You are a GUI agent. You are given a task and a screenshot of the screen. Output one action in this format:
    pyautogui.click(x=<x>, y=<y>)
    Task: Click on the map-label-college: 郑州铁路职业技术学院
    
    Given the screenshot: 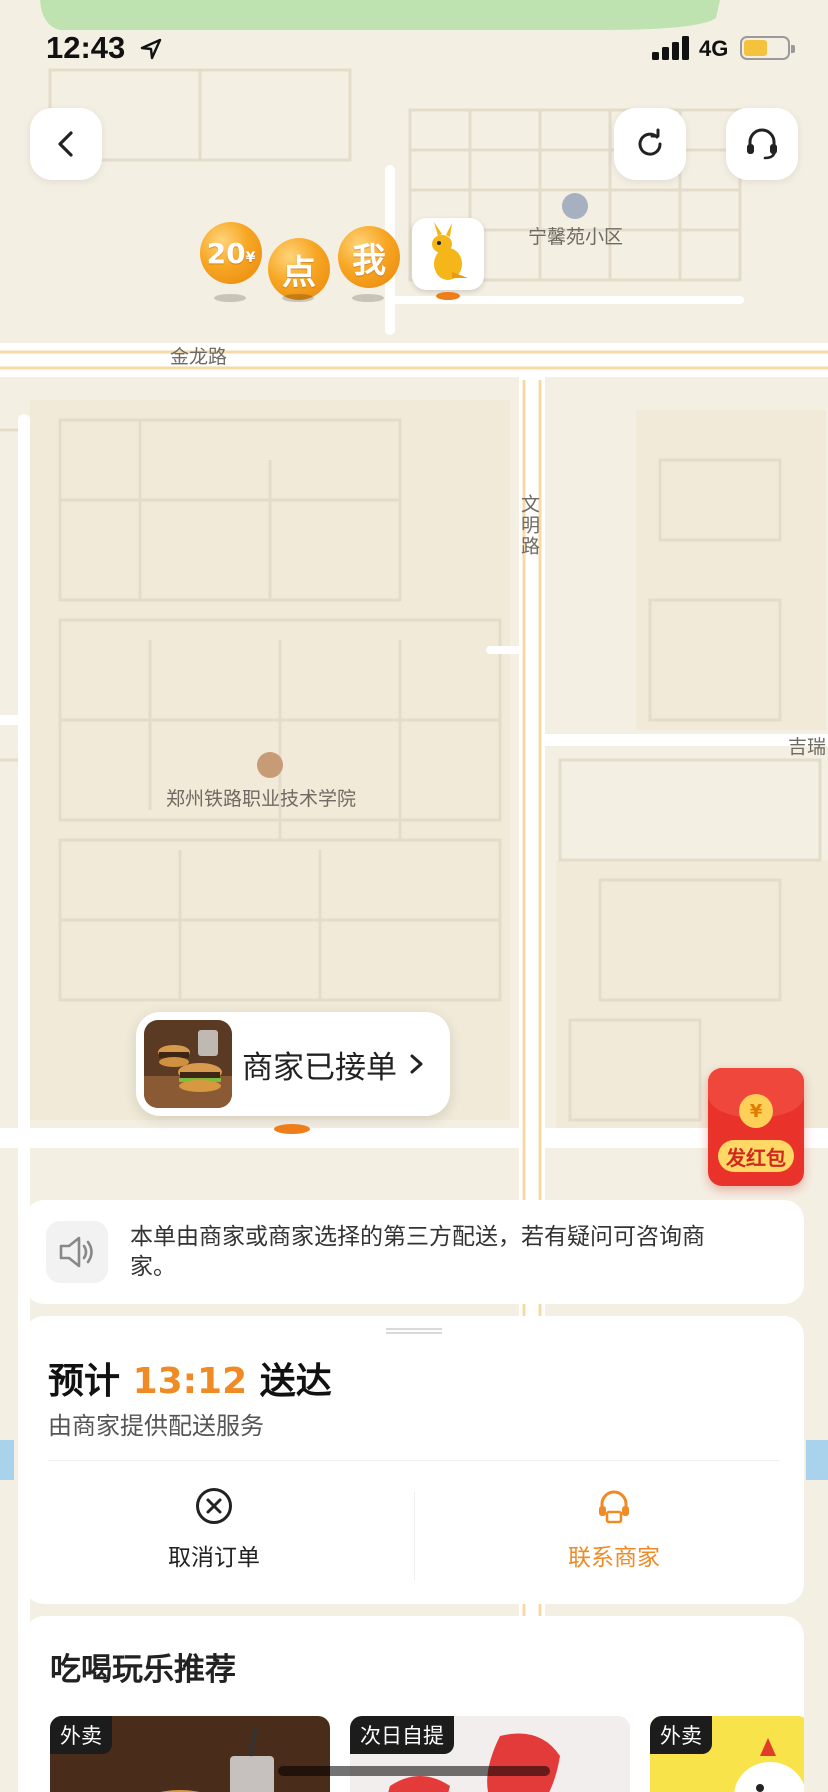 What is the action you would take?
    pyautogui.click(x=261, y=799)
    